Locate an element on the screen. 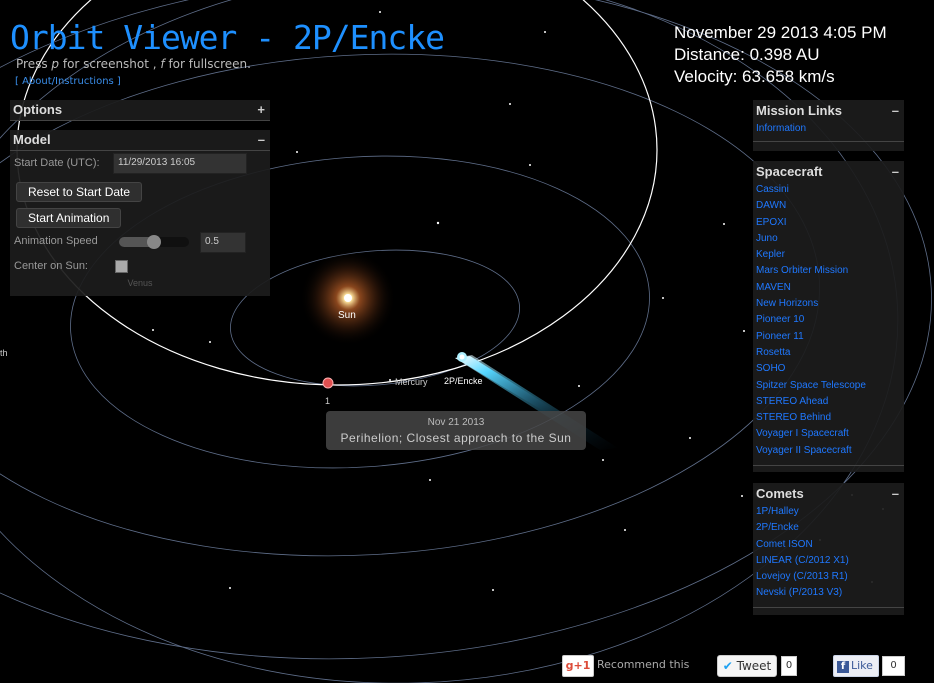  faded-row: Venus is located at coordinates (140, 283).